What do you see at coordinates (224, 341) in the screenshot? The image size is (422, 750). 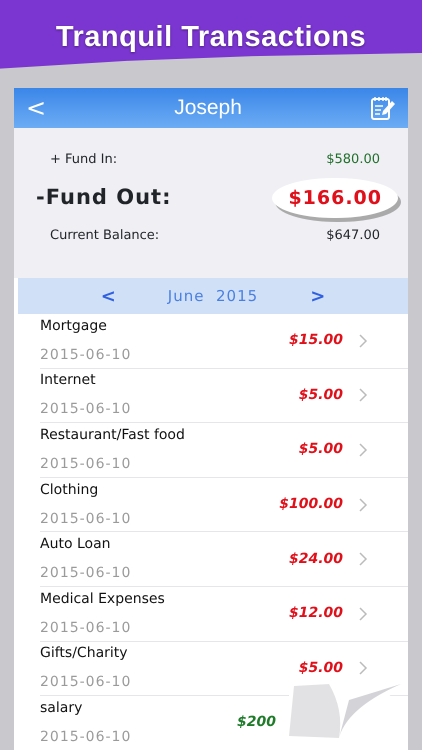 I see `transaction-row: Mortgage 2015-06-10 $15.00` at bounding box center [224, 341].